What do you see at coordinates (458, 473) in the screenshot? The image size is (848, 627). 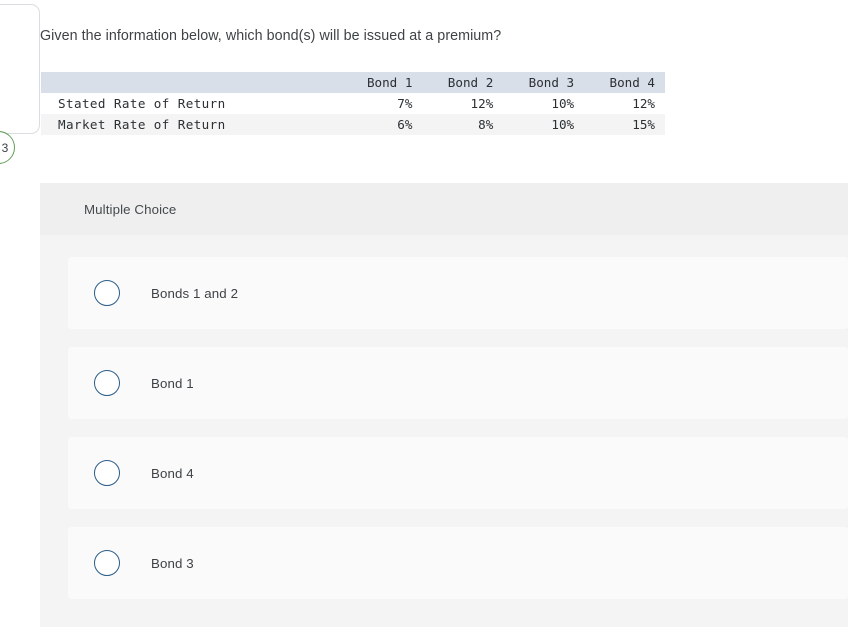 I see `answer-option-bond-4: Bond 4` at bounding box center [458, 473].